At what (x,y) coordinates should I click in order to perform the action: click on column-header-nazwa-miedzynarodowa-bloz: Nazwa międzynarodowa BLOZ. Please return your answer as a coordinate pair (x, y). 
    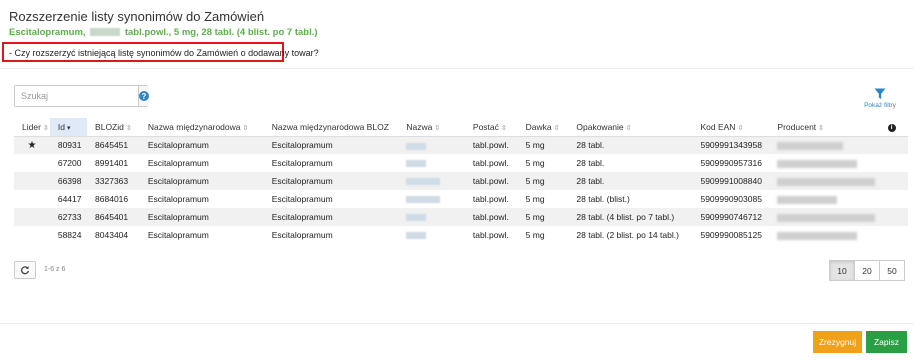
    Looking at the image, I should click on (331, 127).